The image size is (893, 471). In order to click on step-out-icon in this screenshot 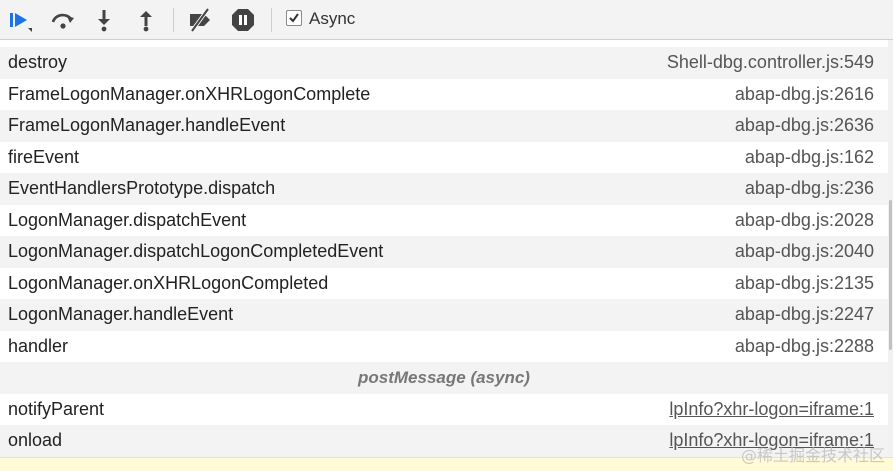, I will do `click(146, 20)`.